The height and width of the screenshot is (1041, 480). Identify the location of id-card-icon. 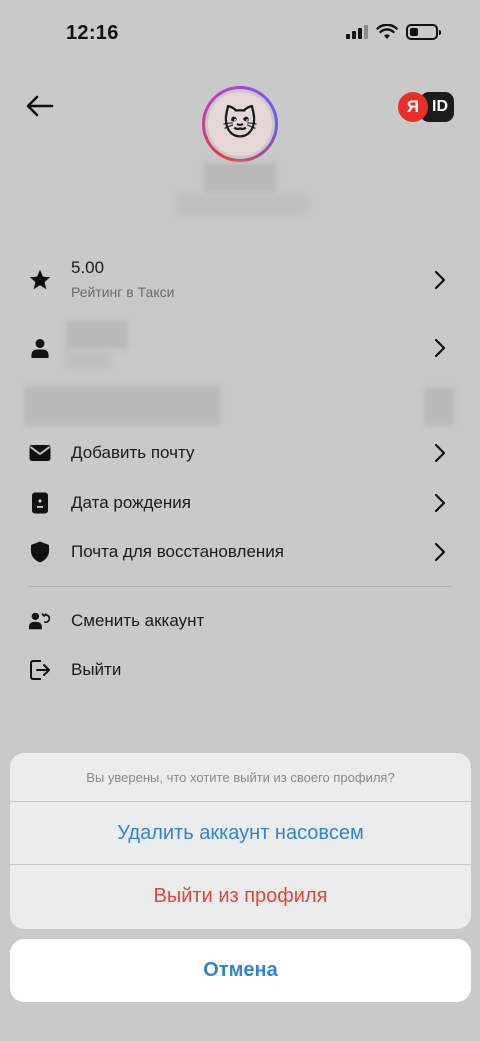
(40, 503).